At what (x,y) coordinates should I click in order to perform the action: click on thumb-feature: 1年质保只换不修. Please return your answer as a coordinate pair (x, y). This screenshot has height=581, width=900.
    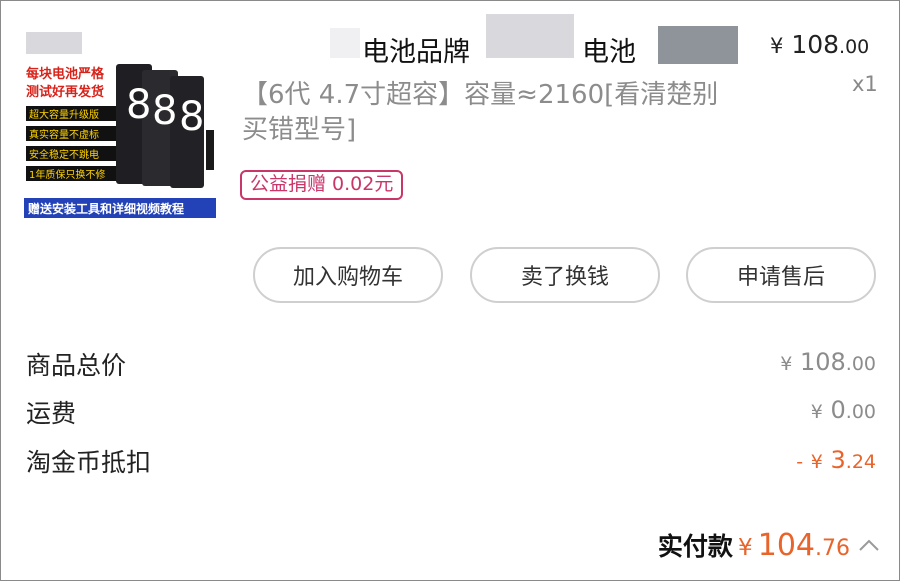
    Looking at the image, I should click on (67, 174).